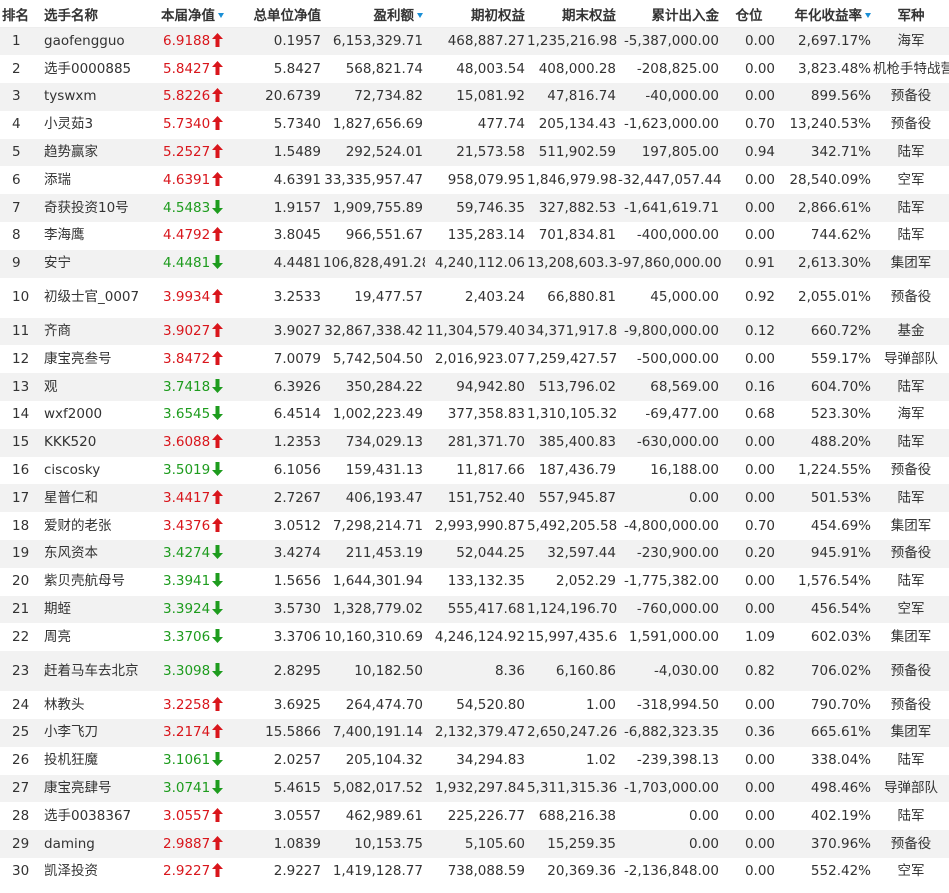 The image size is (949, 893). I want to click on name-cell: 添瑞, so click(91, 180).